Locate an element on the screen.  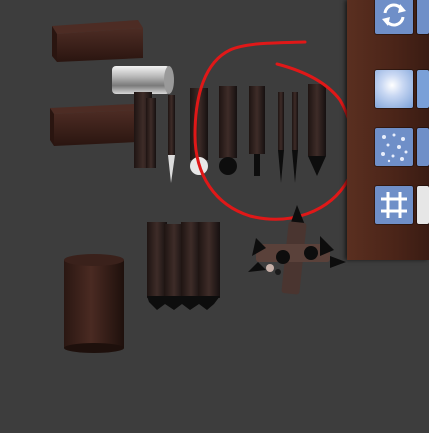
circular-arrows-icon is located at coordinates (394, 15).